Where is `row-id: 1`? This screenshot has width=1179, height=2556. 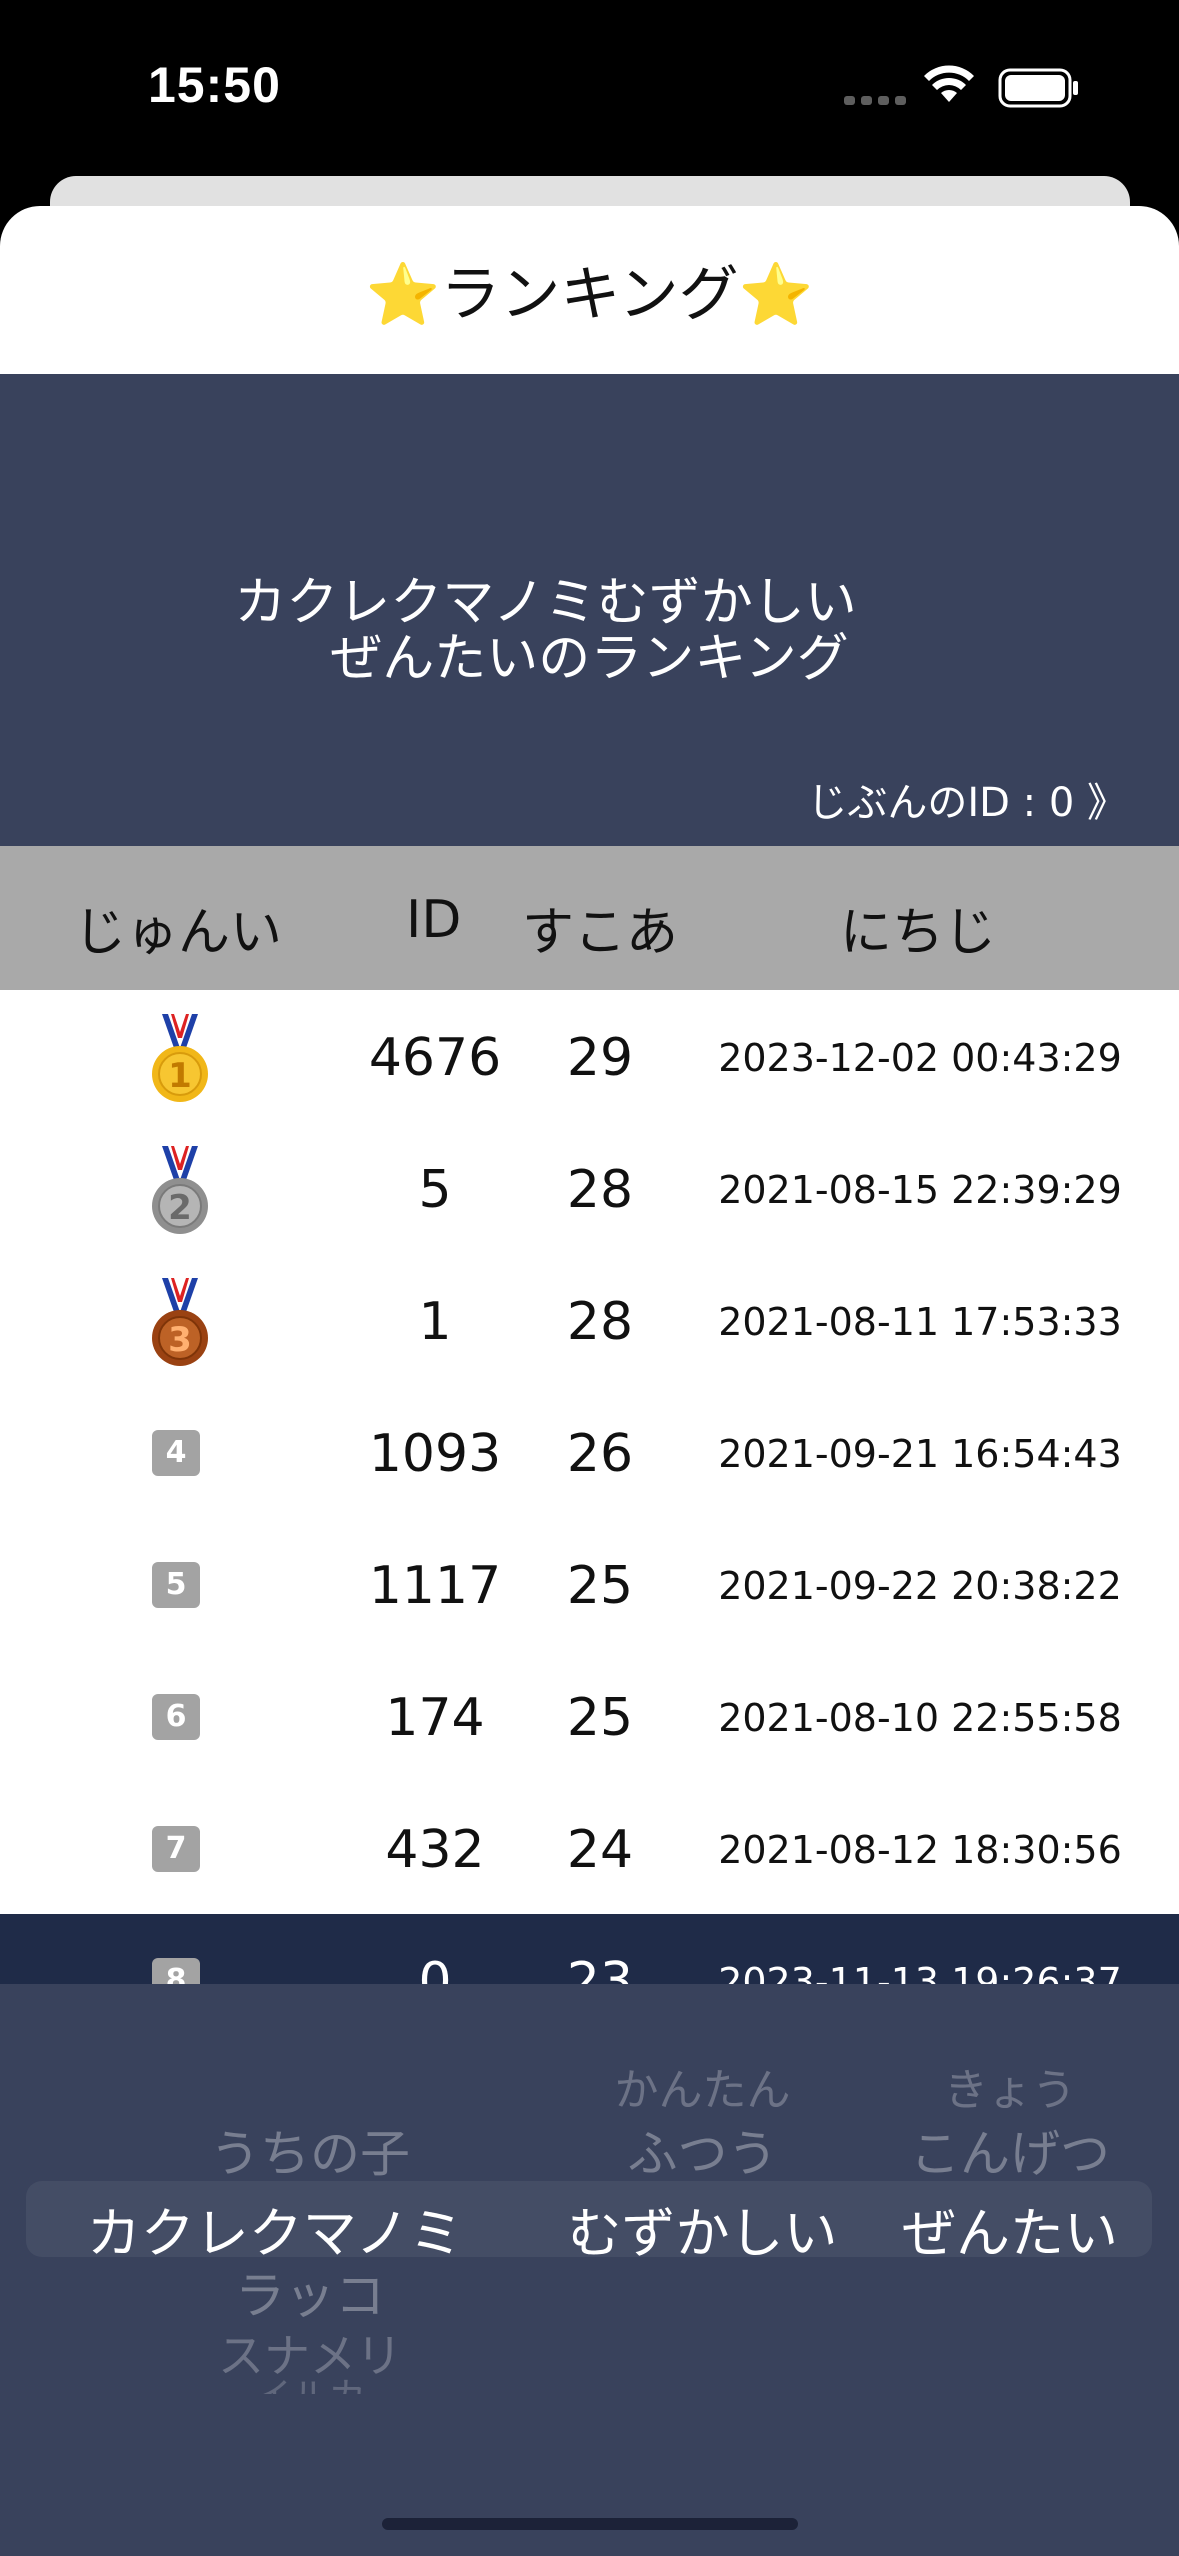
row-id: 1 is located at coordinates (435, 1322).